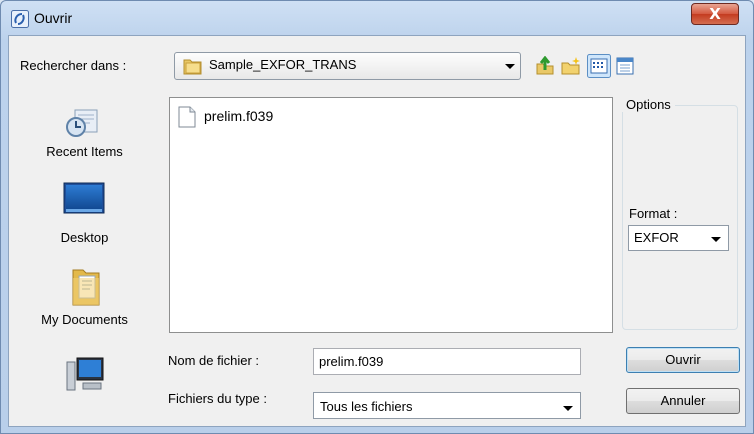  Describe the element at coordinates (656, 237) in the screenshot. I see `format-value: EXFOR` at that location.